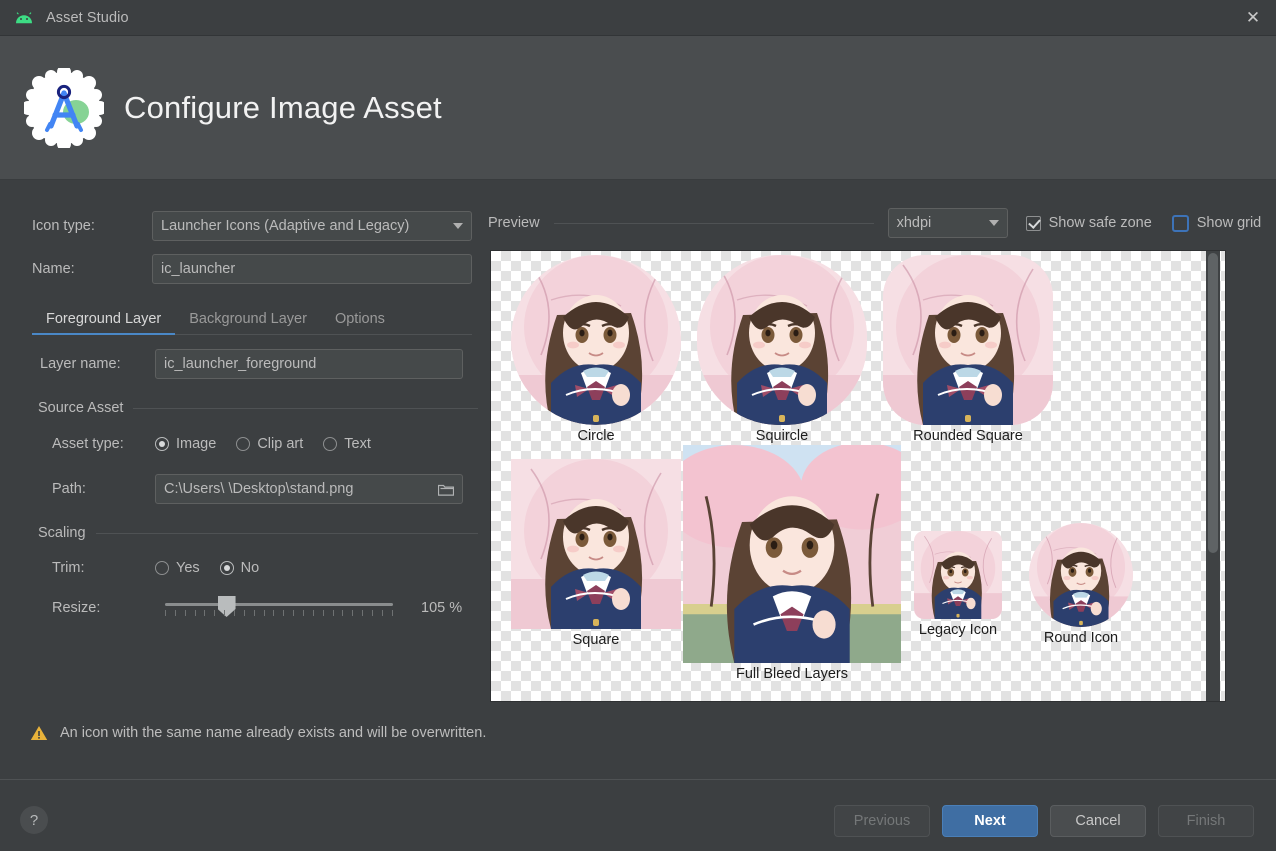 The height and width of the screenshot is (851, 1276). I want to click on path-input: C:\Users\ \Desktop\stand.png, so click(309, 489).